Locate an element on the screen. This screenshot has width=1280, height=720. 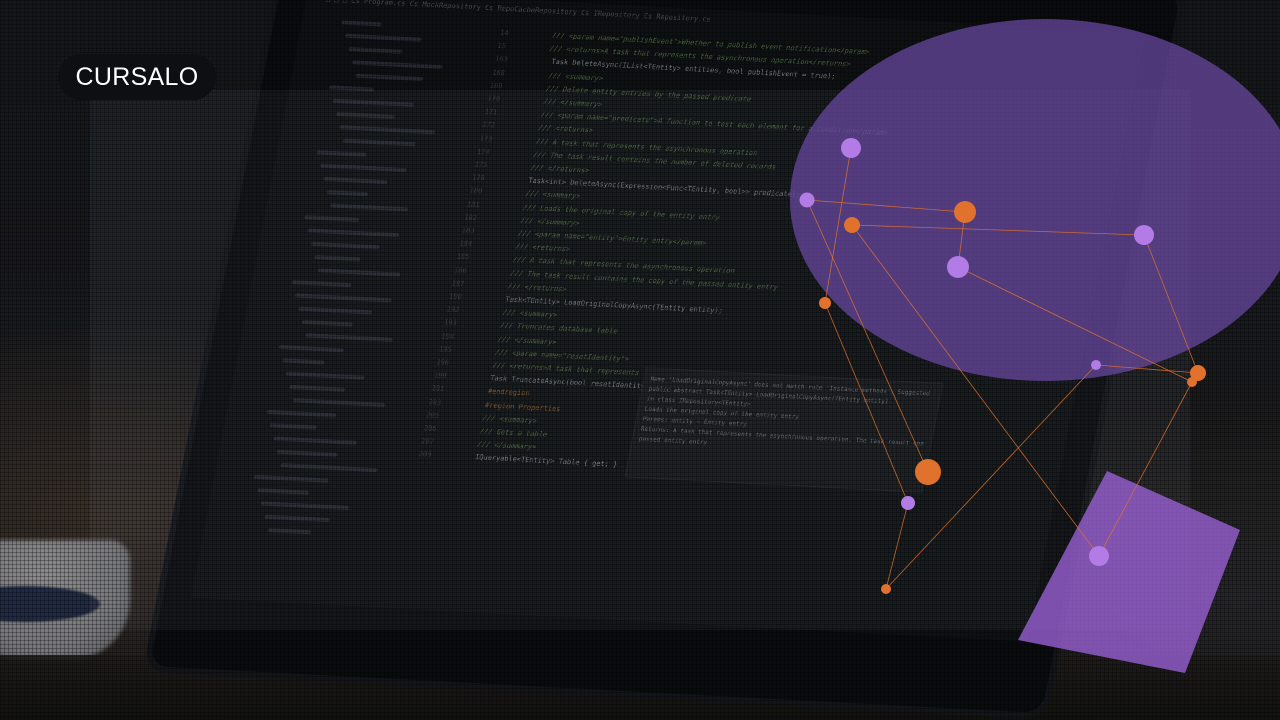
purple-card is located at coordinates (1129, 572).